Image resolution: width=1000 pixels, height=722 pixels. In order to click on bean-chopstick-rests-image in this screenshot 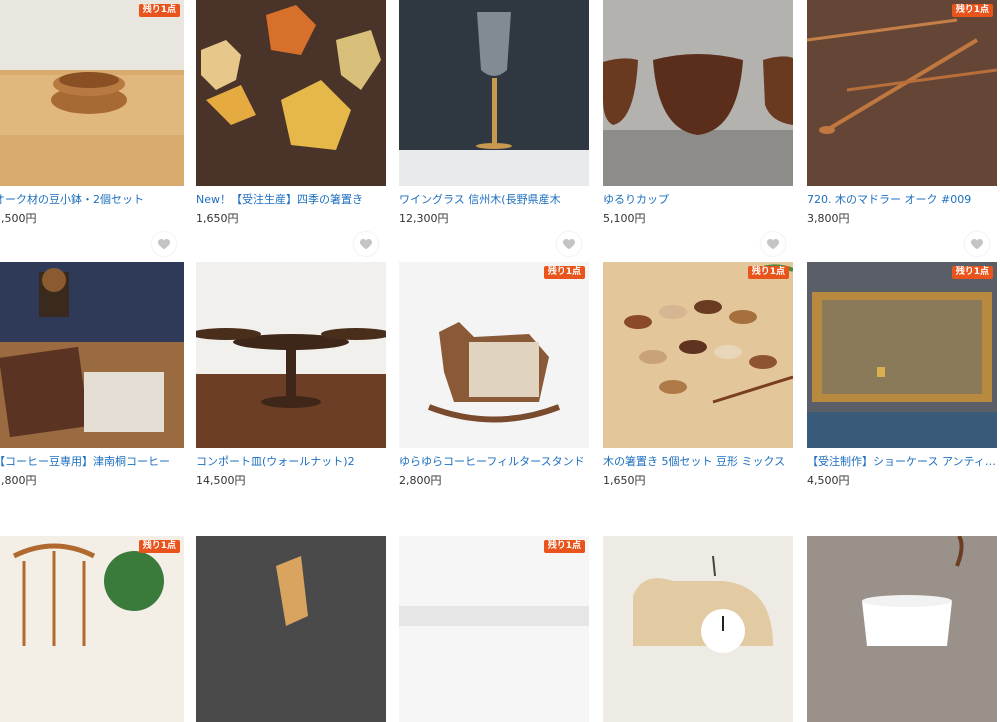, I will do `click(698, 355)`.